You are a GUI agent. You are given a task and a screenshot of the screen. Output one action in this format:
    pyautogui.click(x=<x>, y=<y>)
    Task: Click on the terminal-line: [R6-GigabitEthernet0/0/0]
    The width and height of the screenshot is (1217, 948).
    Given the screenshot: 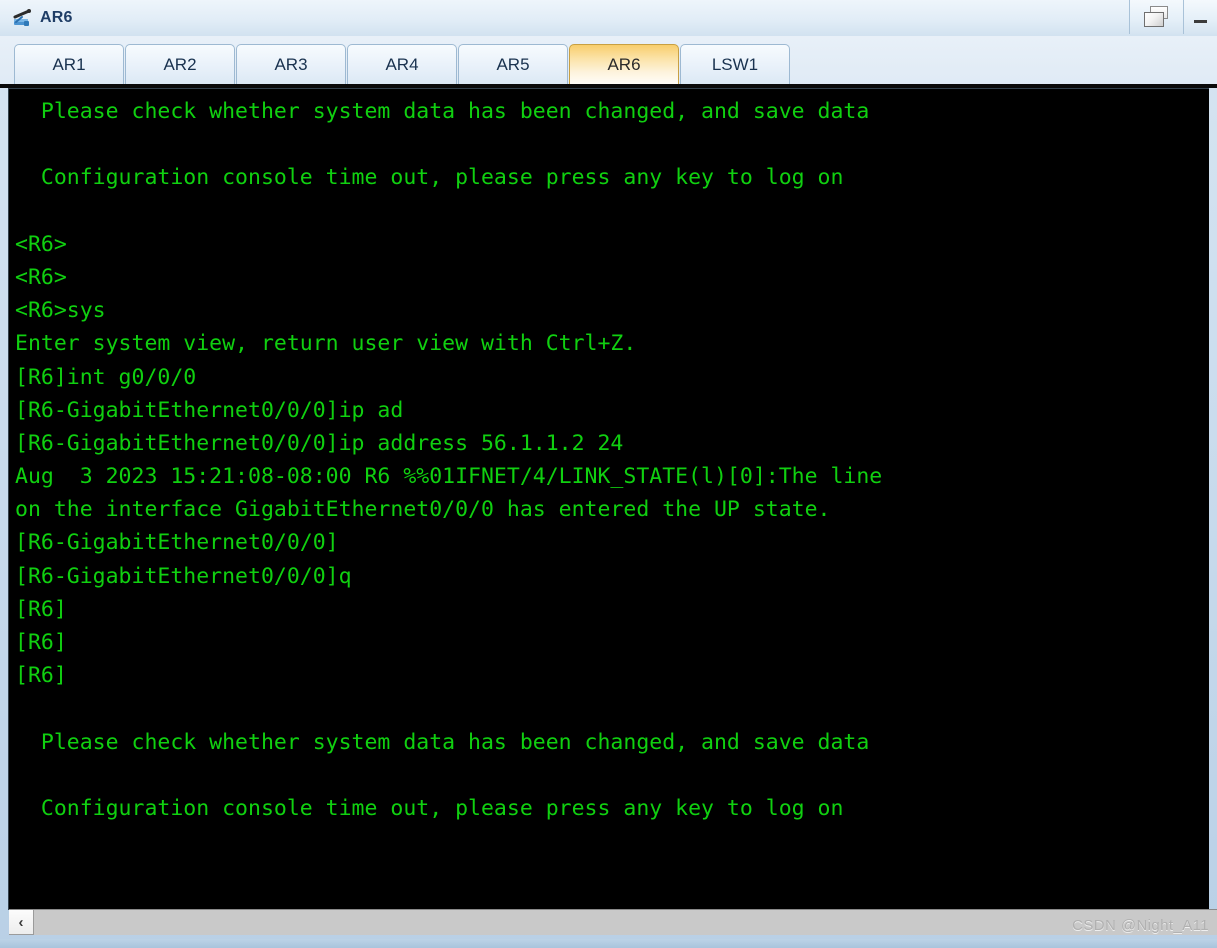 What is the action you would take?
    pyautogui.click(x=177, y=543)
    